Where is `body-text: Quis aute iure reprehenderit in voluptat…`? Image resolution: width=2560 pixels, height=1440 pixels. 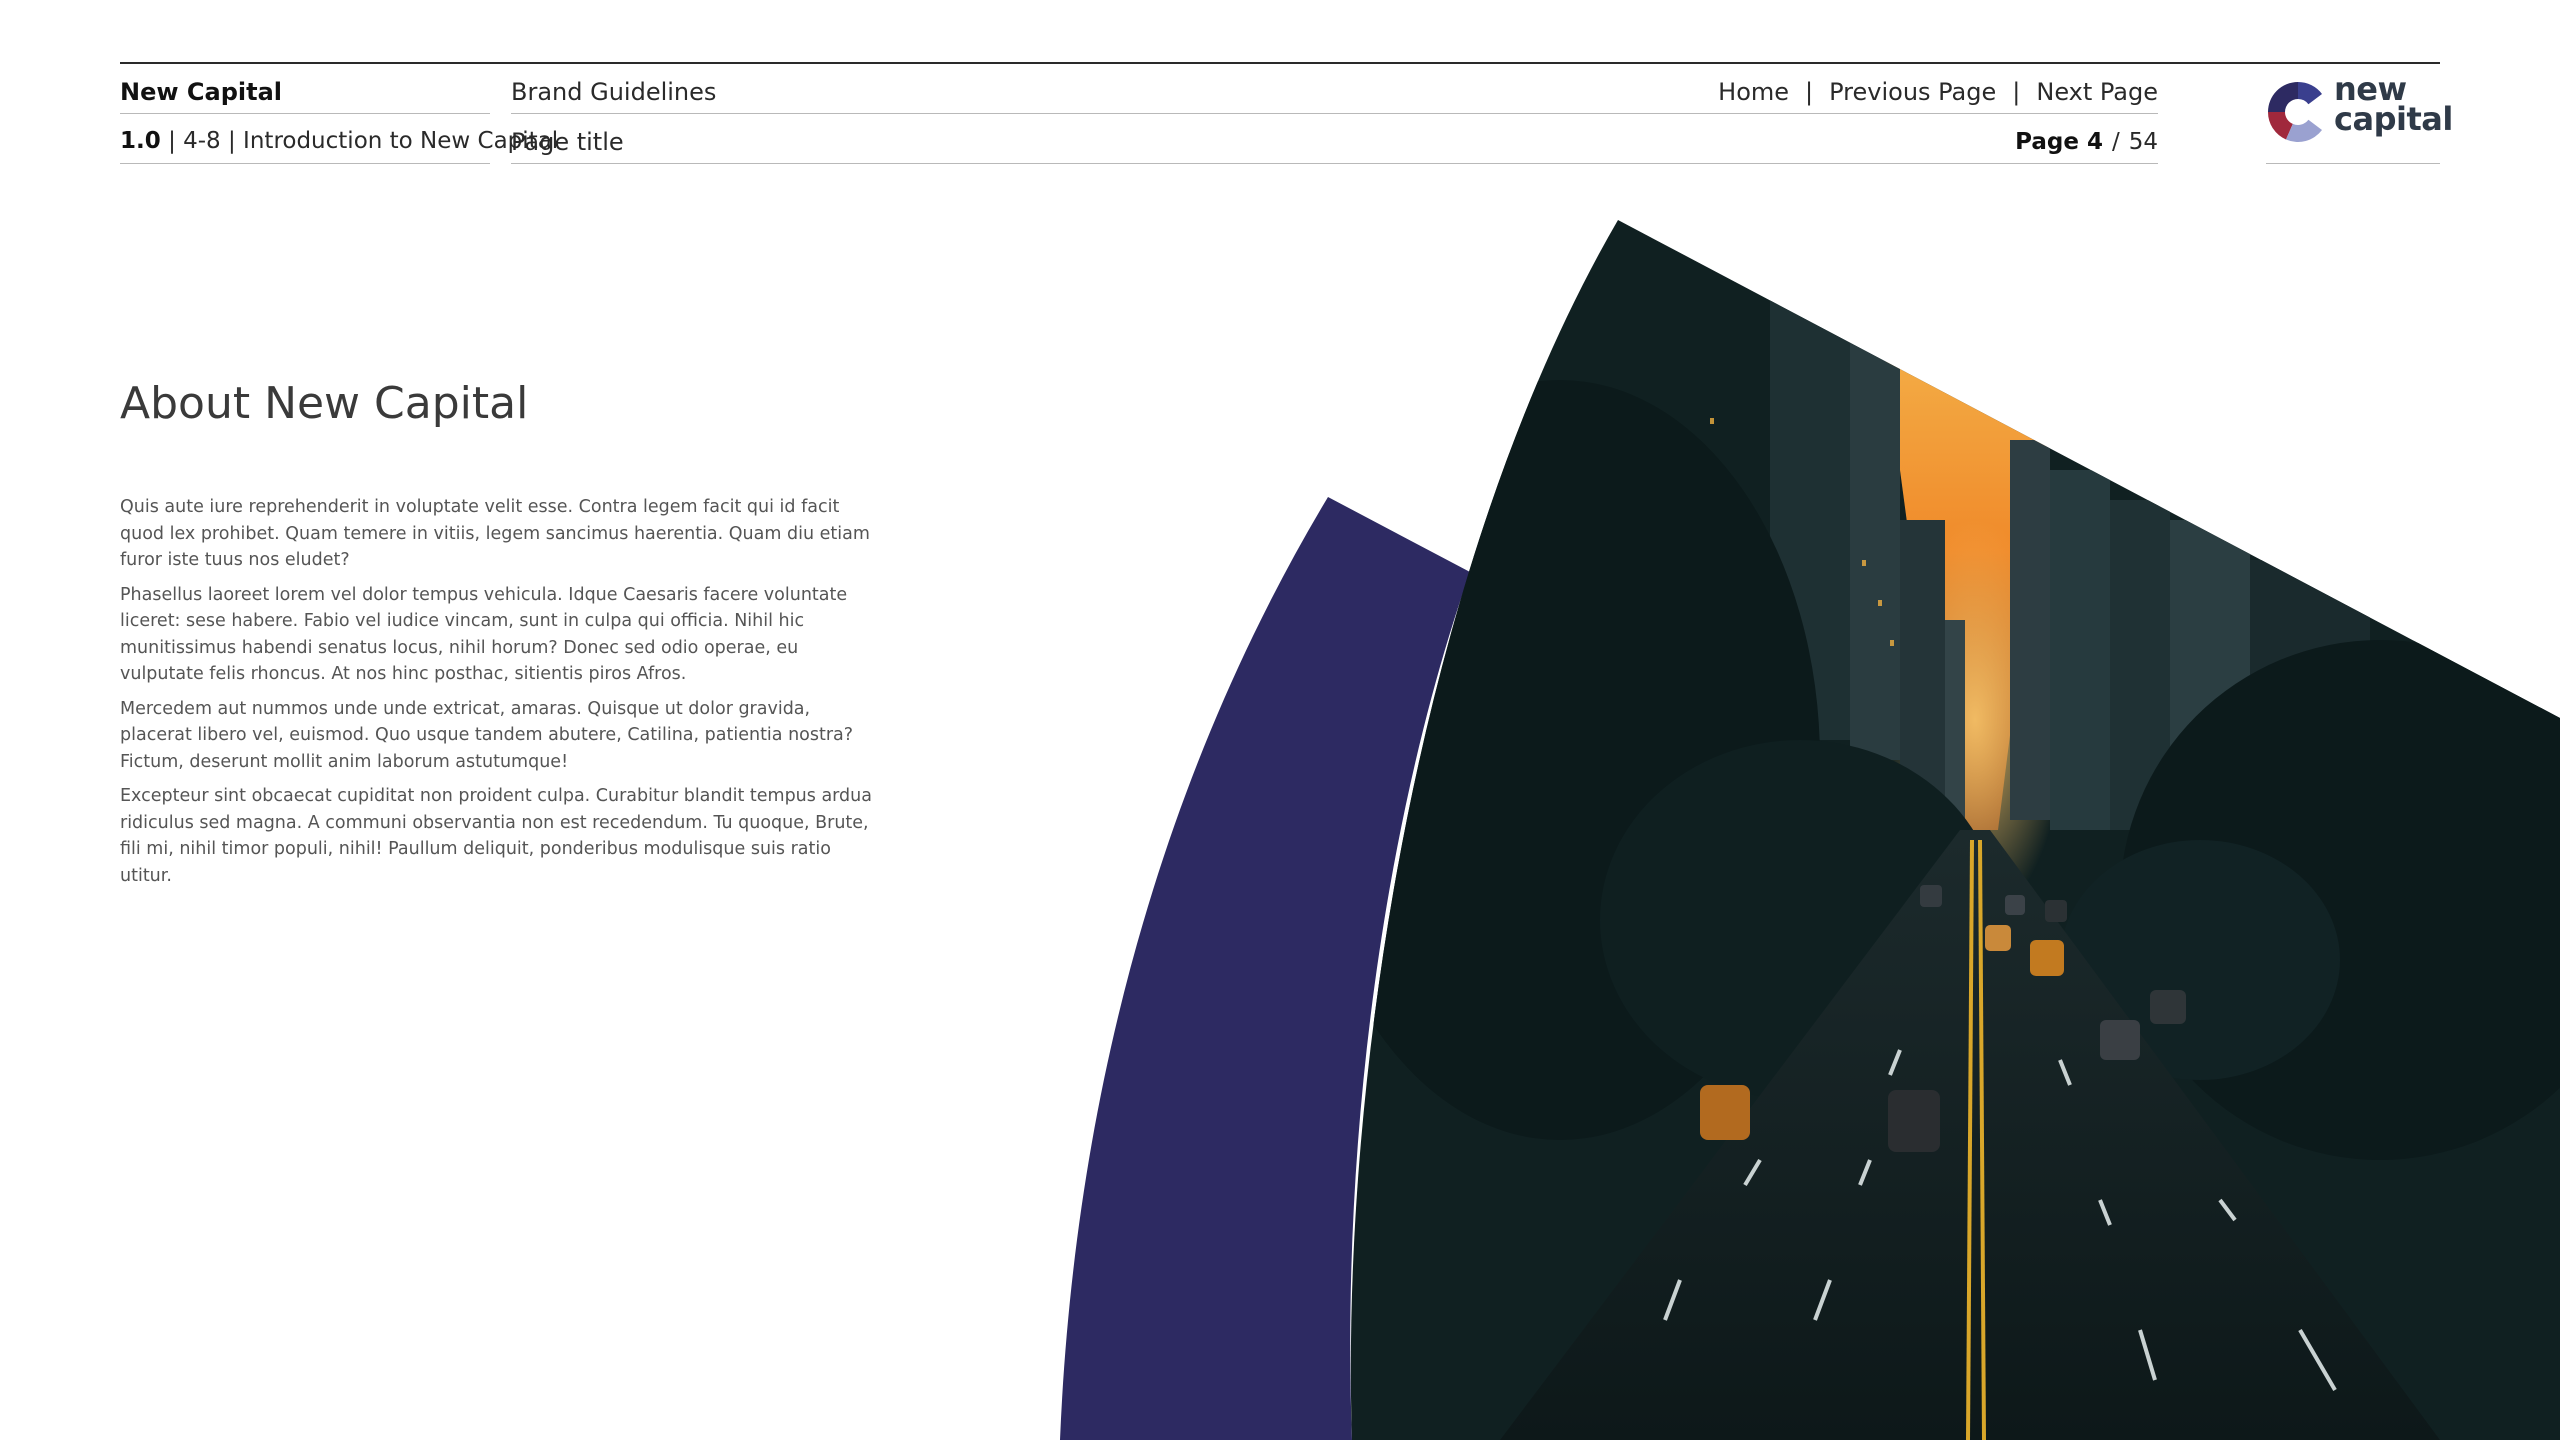
body-text: Quis aute iure reprehenderit in voluptat… is located at coordinates (500, 695).